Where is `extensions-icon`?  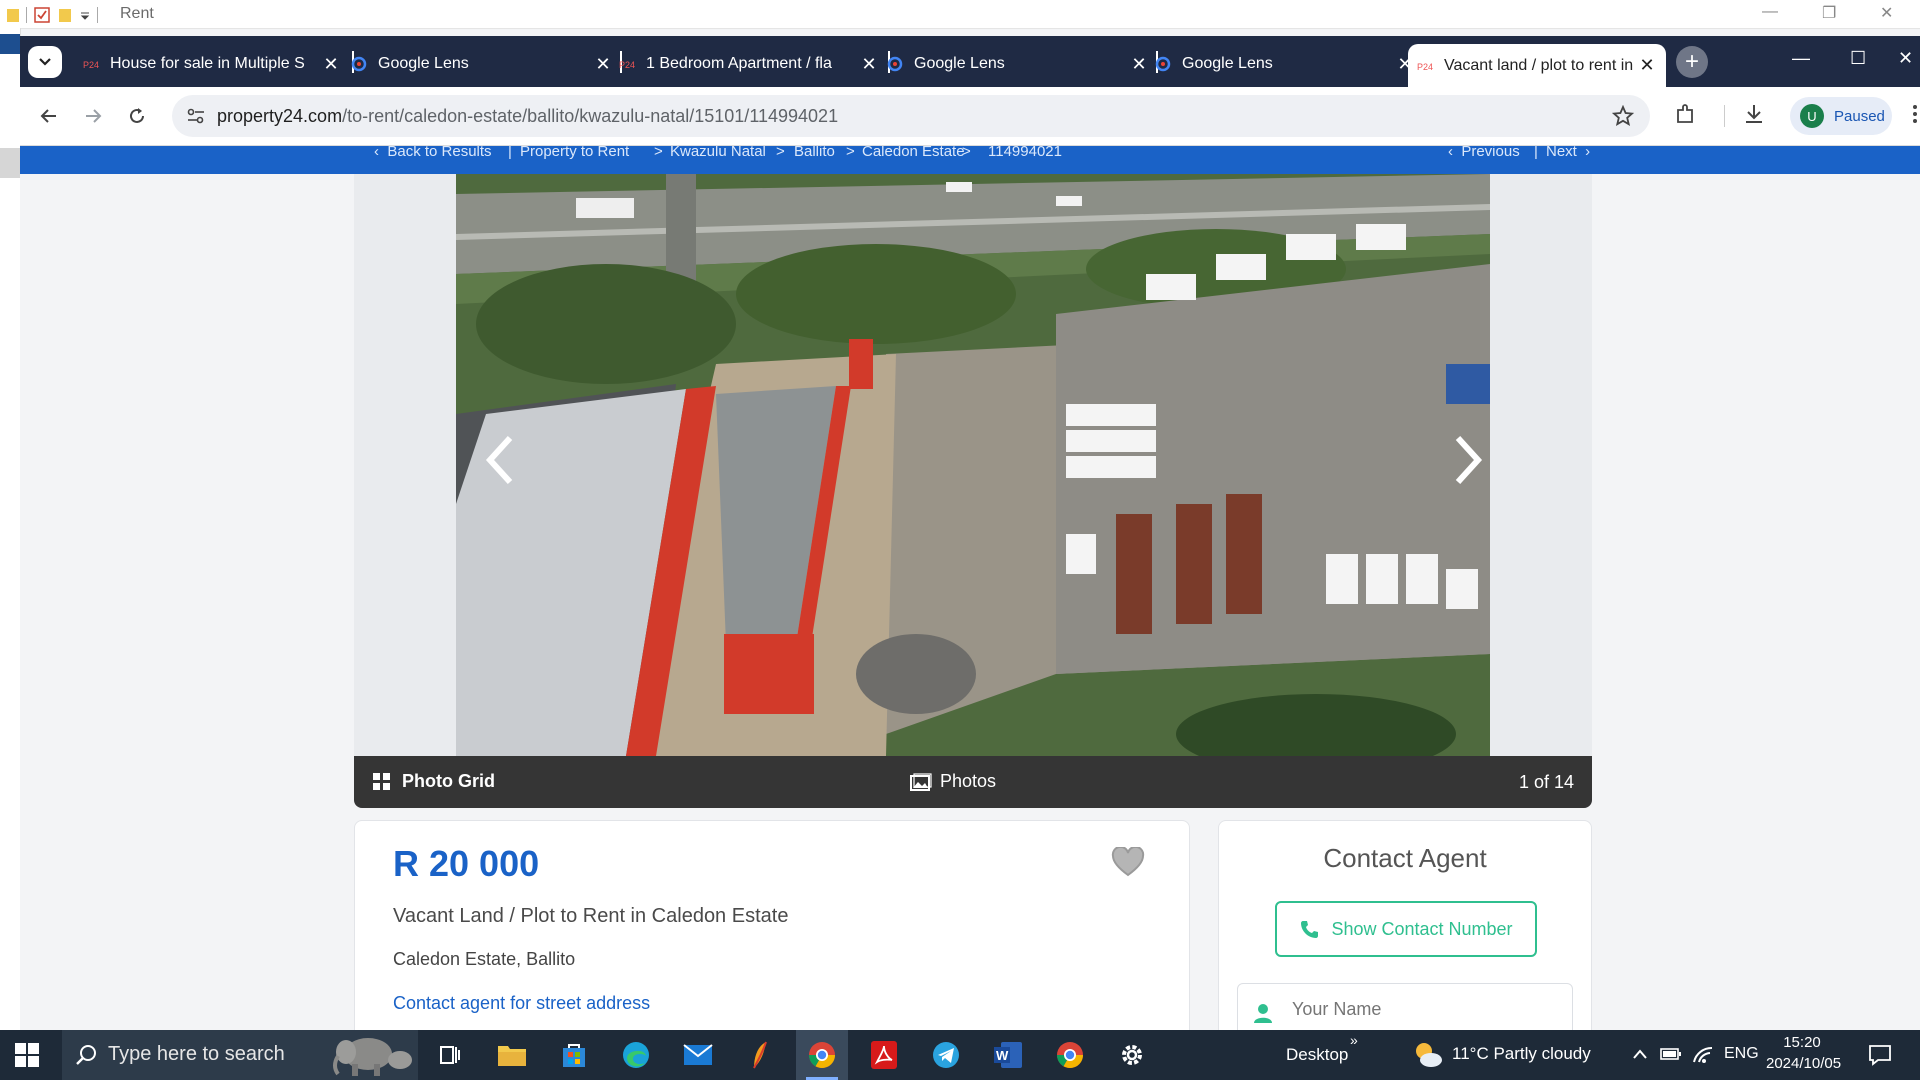 extensions-icon is located at coordinates (1686, 114).